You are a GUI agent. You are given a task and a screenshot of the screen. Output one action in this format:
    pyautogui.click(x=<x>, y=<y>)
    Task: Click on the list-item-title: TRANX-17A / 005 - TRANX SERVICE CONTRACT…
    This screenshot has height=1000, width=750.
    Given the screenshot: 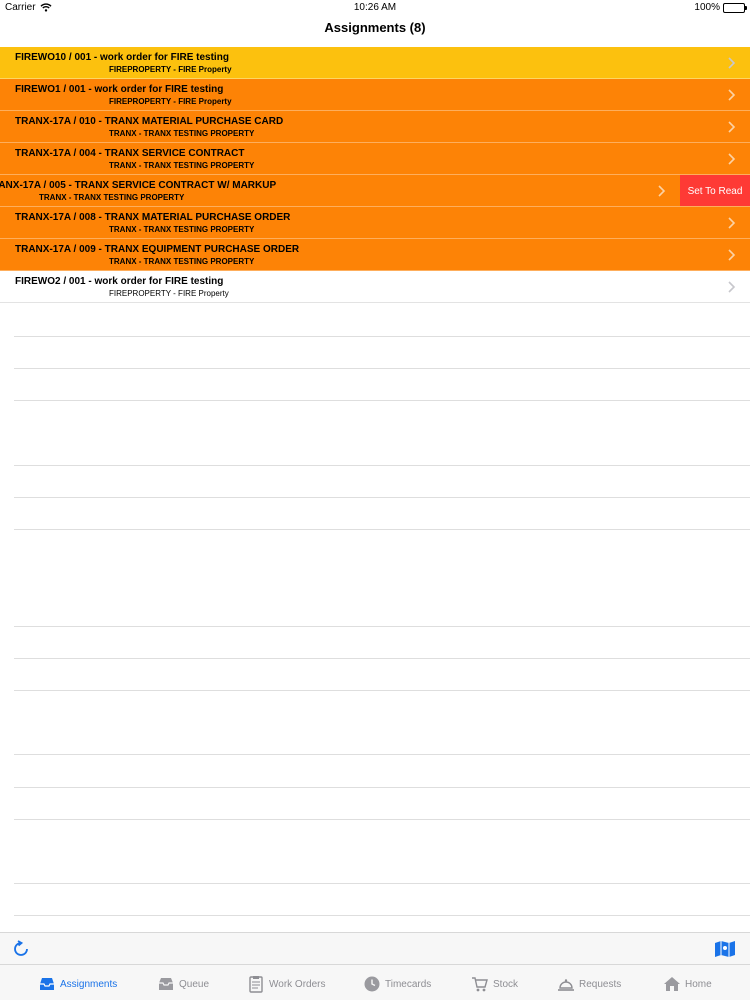 What is the action you would take?
    pyautogui.click(x=138, y=185)
    